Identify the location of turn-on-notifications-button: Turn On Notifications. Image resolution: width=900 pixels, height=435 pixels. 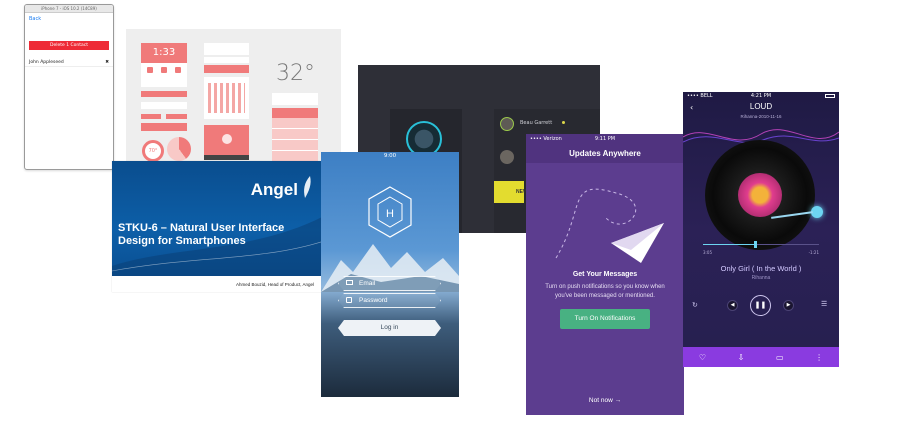
(605, 319).